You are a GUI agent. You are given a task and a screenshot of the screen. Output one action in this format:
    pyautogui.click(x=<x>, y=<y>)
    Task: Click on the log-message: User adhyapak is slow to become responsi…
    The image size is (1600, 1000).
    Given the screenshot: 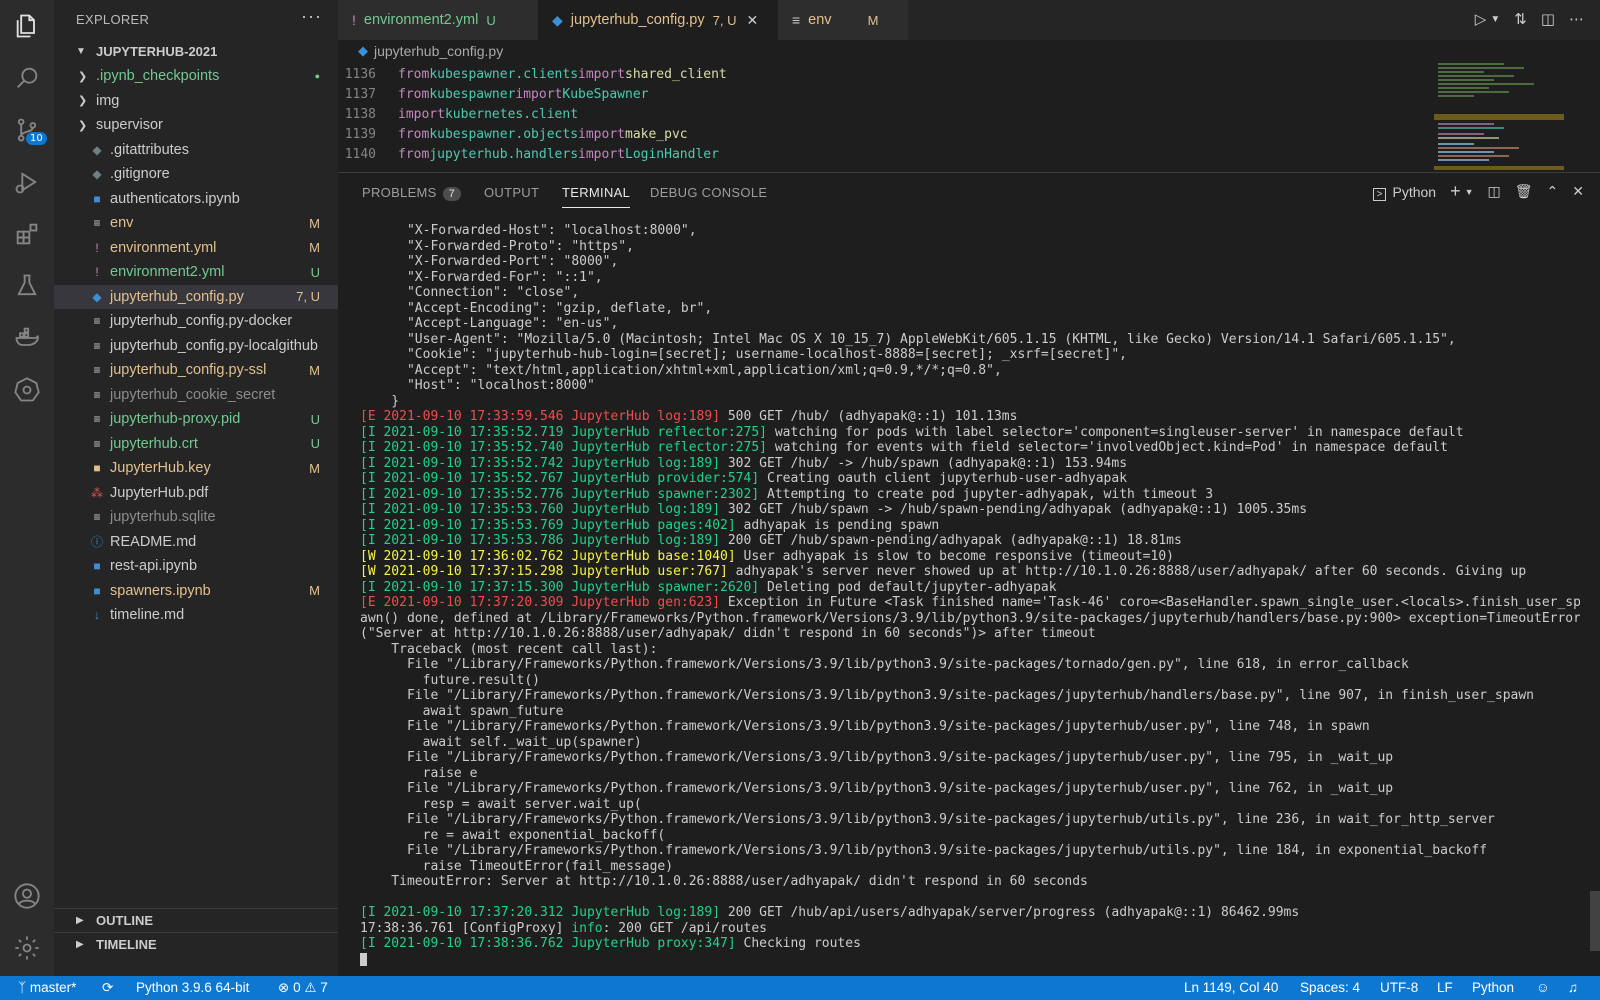 What is the action you would take?
    pyautogui.click(x=954, y=556)
    